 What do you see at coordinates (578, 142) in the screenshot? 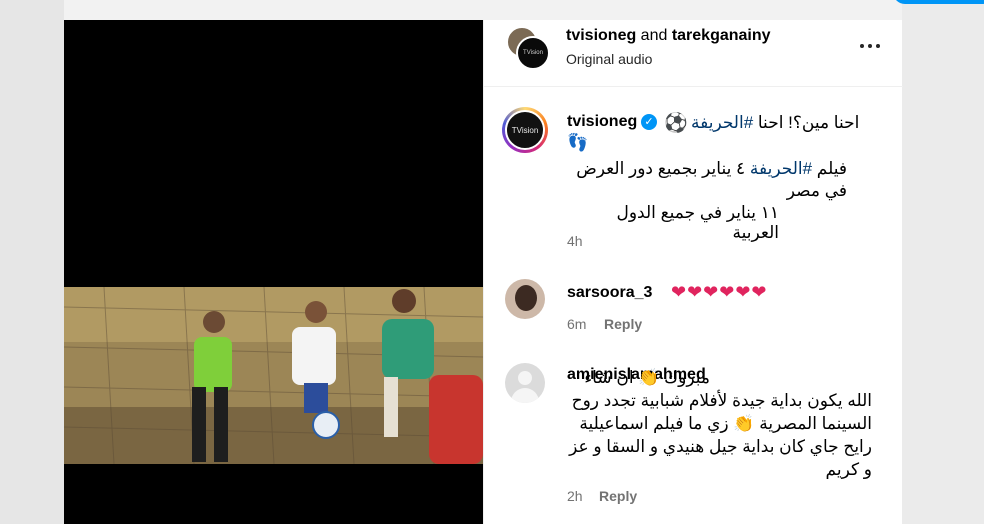
I see `footprints-emoji-icon: 👣` at bounding box center [578, 142].